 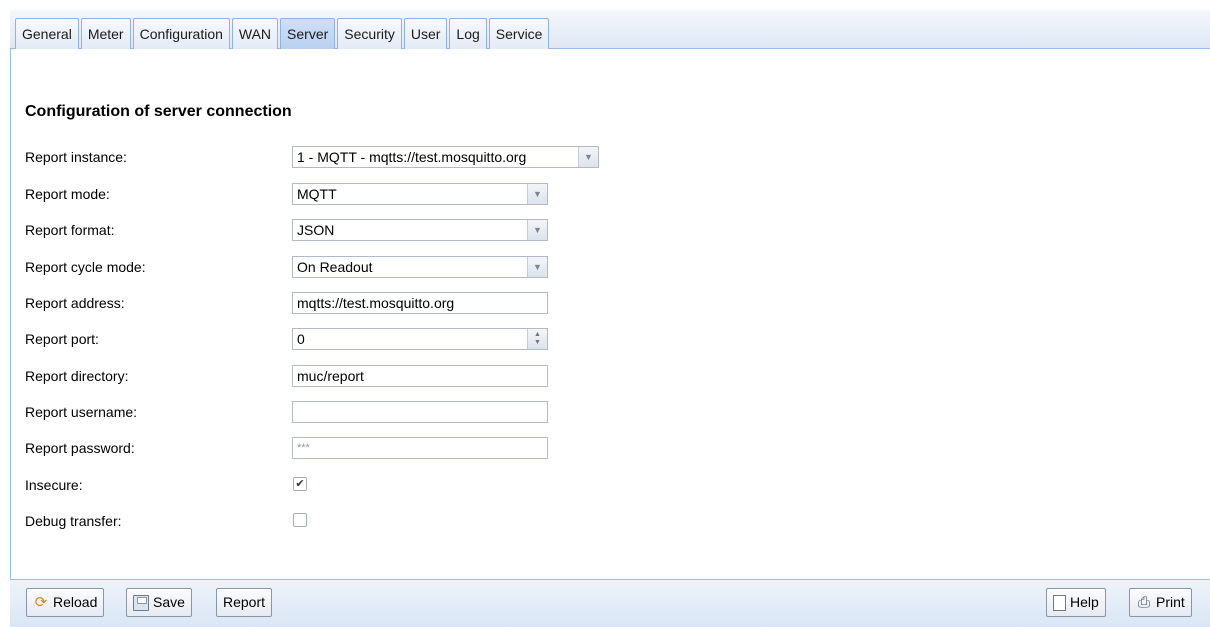 I want to click on report-username-label: Report username:, so click(x=81, y=412).